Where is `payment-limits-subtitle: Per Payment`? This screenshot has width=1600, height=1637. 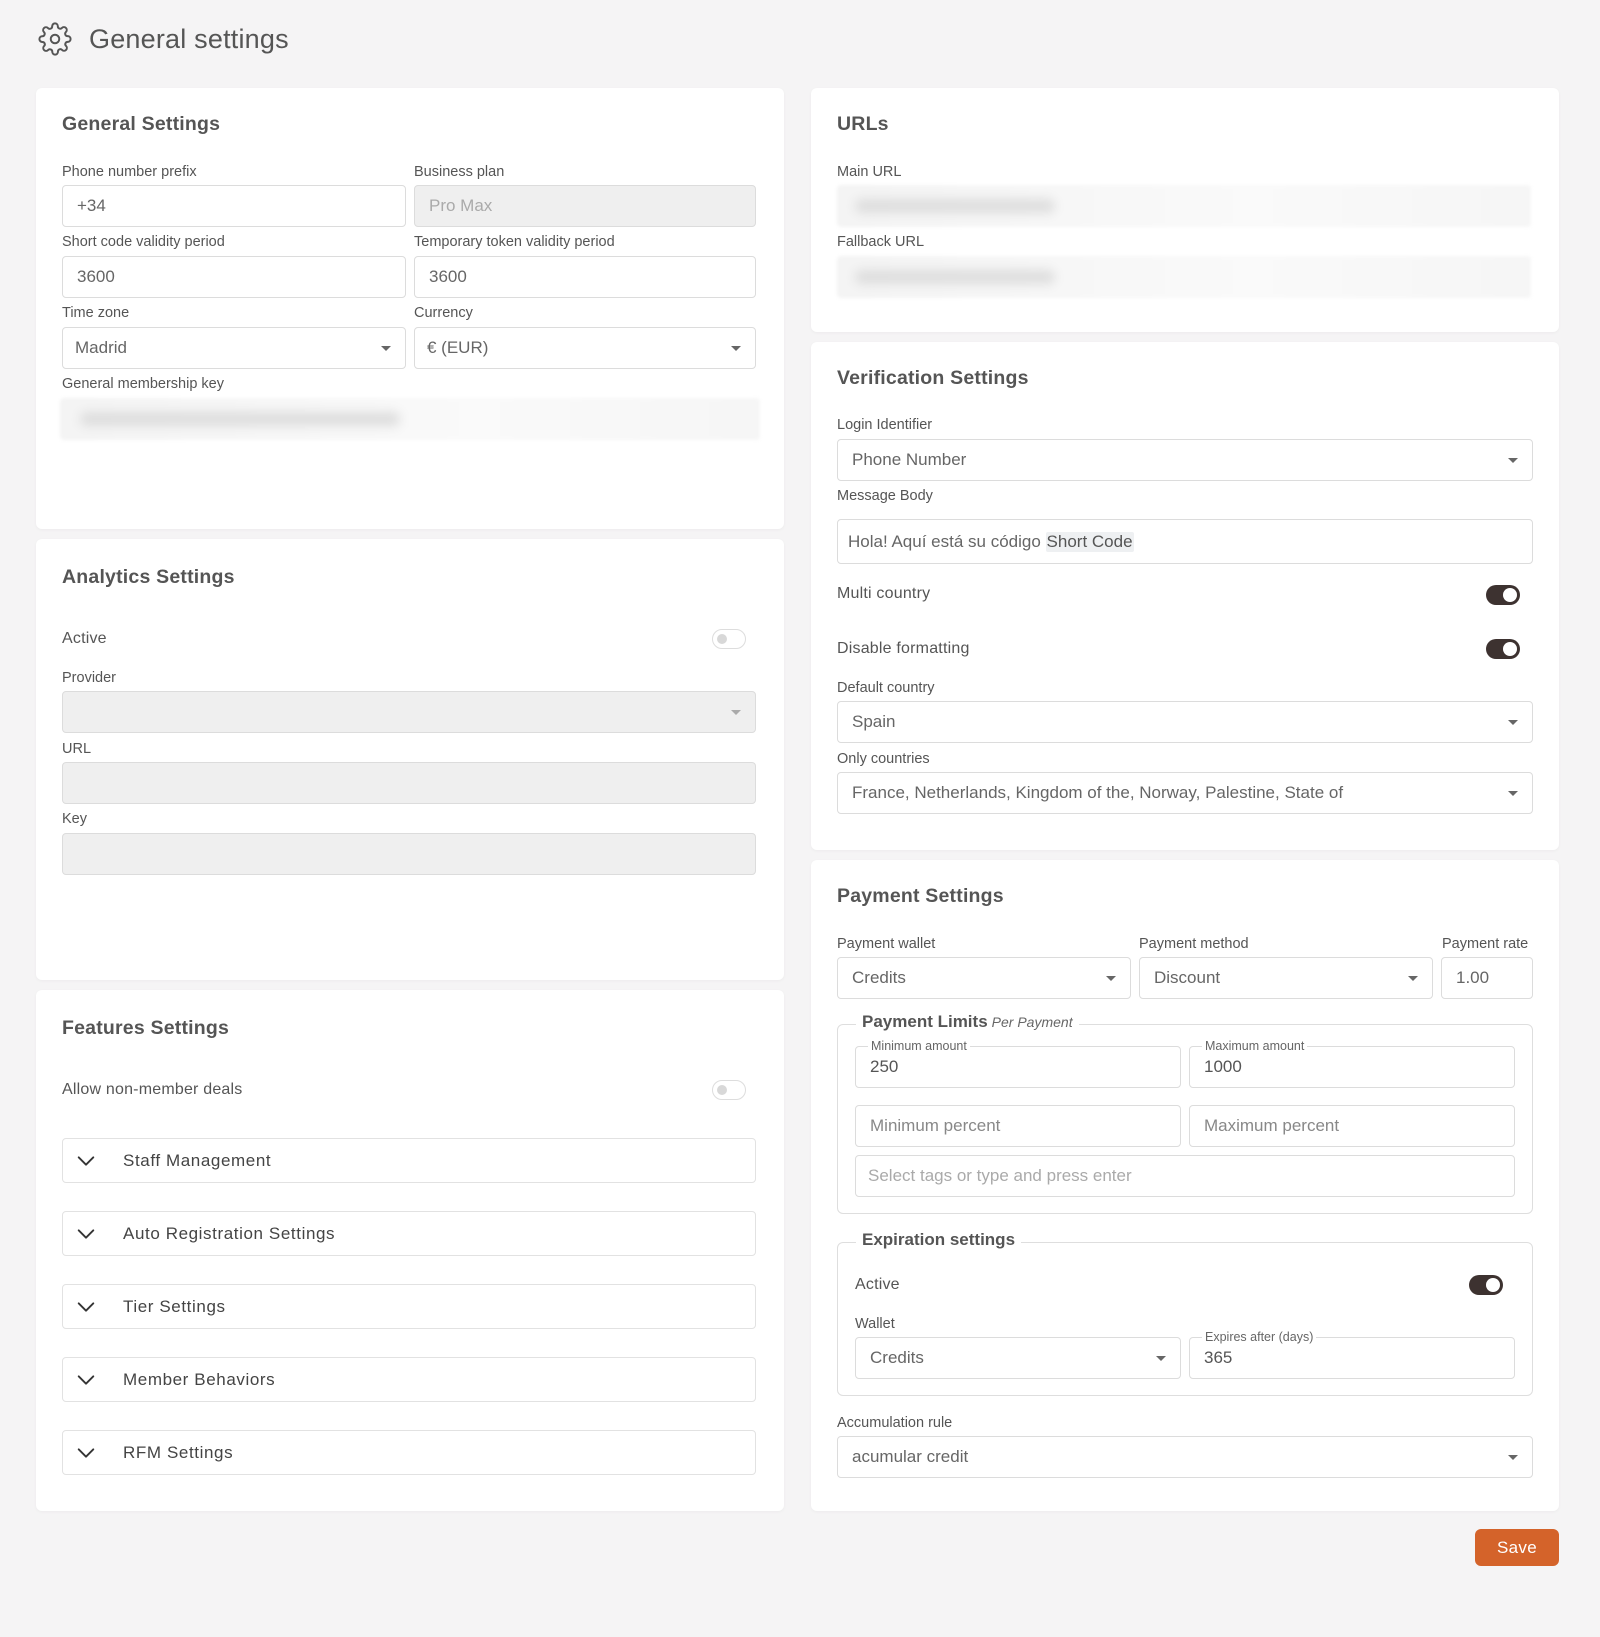
payment-limits-subtitle: Per Payment is located at coordinates (1032, 1022).